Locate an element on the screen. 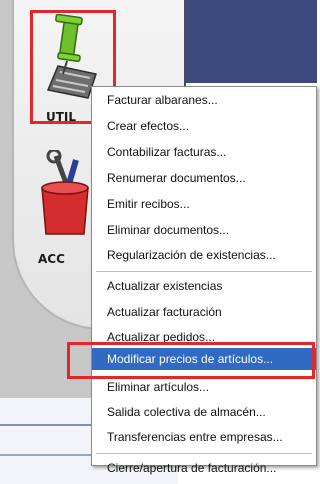 This screenshot has width=320, height=484. tool-bucket-icon is located at coordinates (65, 191).